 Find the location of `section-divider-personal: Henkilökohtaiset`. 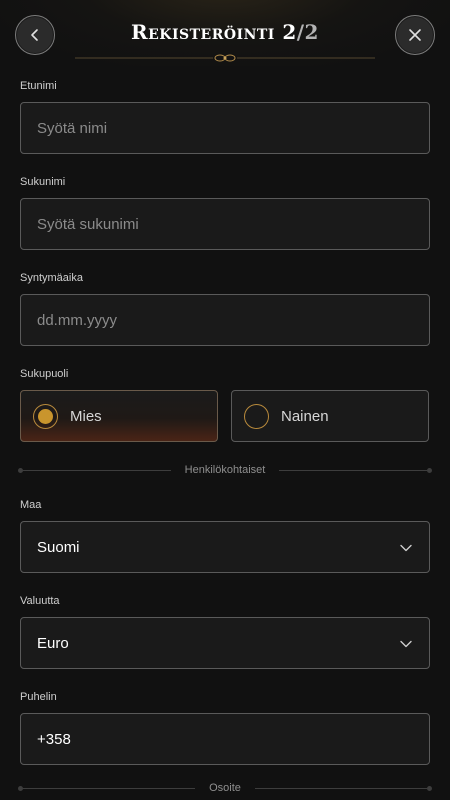

section-divider-personal: Henkilökohtaiset is located at coordinates (225, 470).